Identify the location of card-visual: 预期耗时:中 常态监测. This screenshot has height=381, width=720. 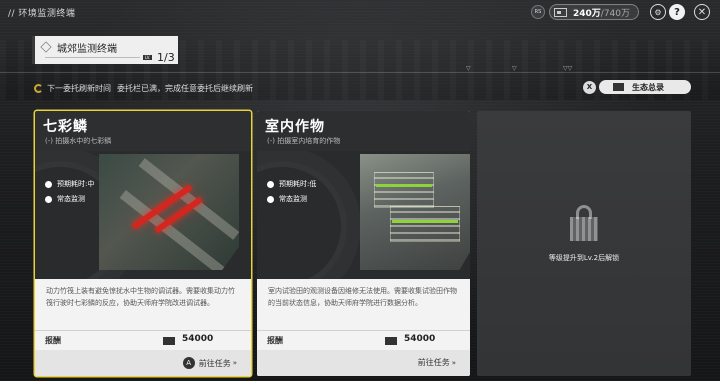
(143, 215).